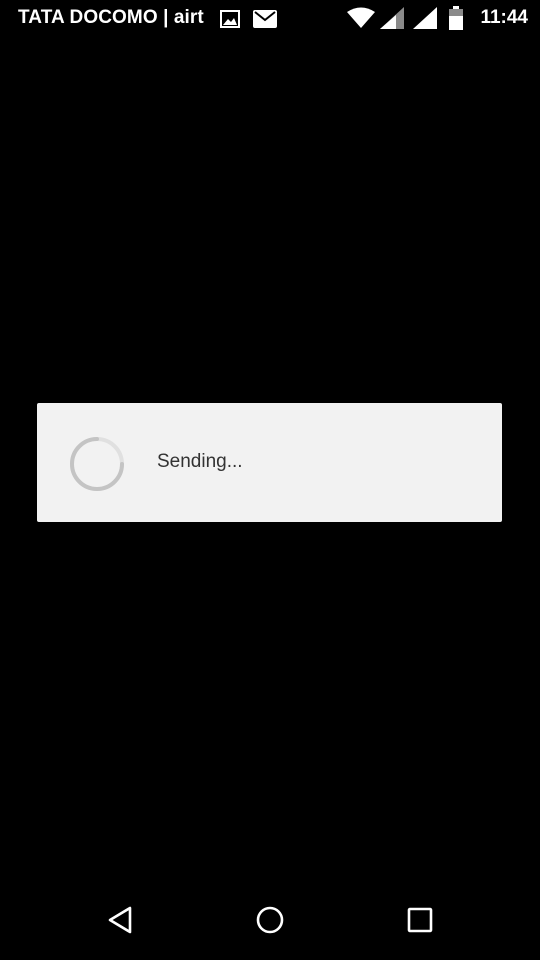  Describe the element at coordinates (456, 20) in the screenshot. I see `battery-icon` at that location.